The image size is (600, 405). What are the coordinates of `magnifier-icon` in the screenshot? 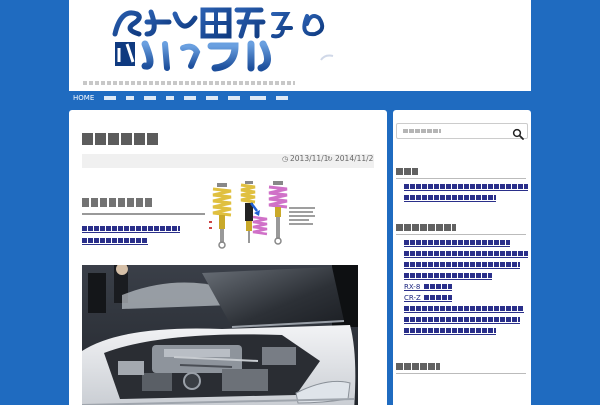 It's located at (518, 134).